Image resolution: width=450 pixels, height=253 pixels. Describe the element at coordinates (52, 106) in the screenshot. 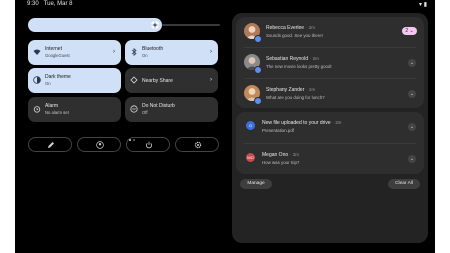

I see `tile-title: Alarm` at that location.